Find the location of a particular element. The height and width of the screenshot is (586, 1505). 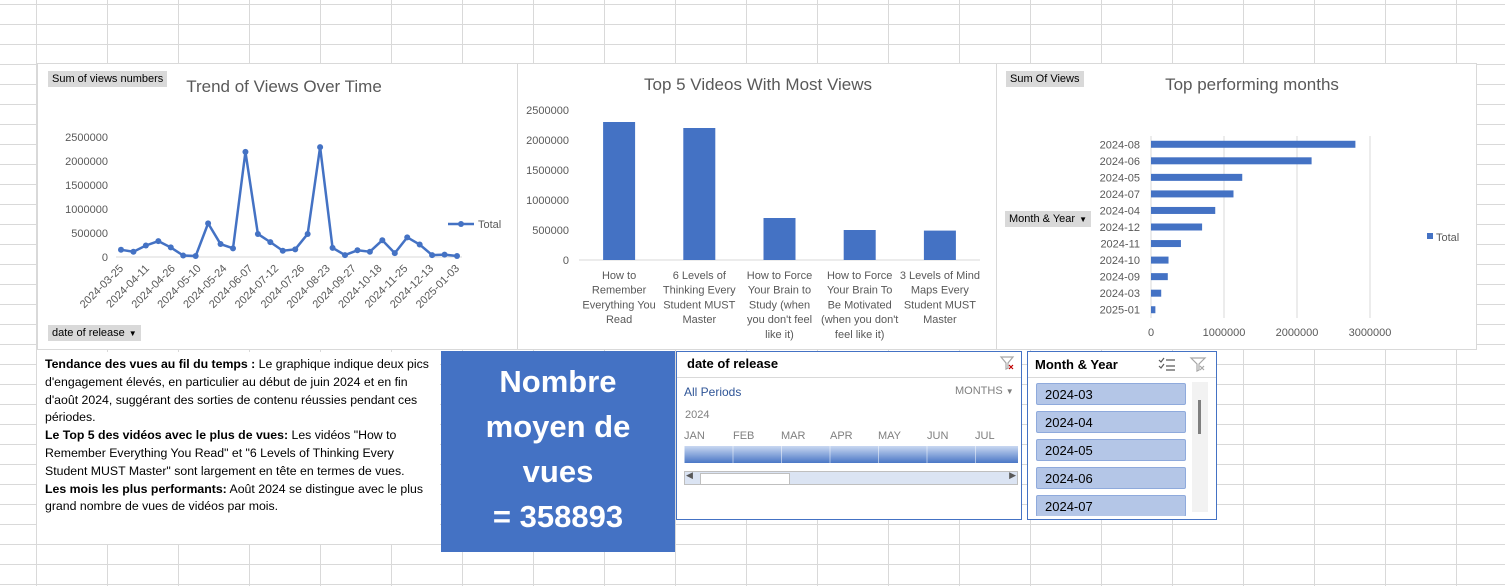

x-tick-label: Maps Every is located at coordinates (940, 291).